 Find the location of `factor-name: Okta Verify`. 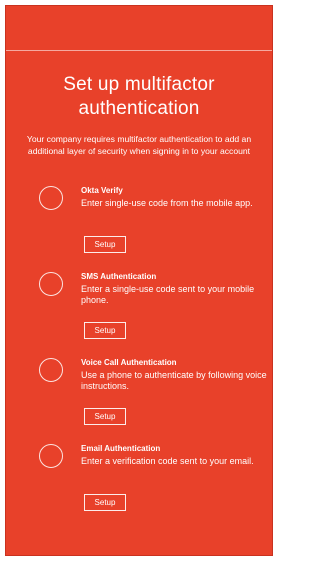

factor-name: Okta Verify is located at coordinates (102, 190).